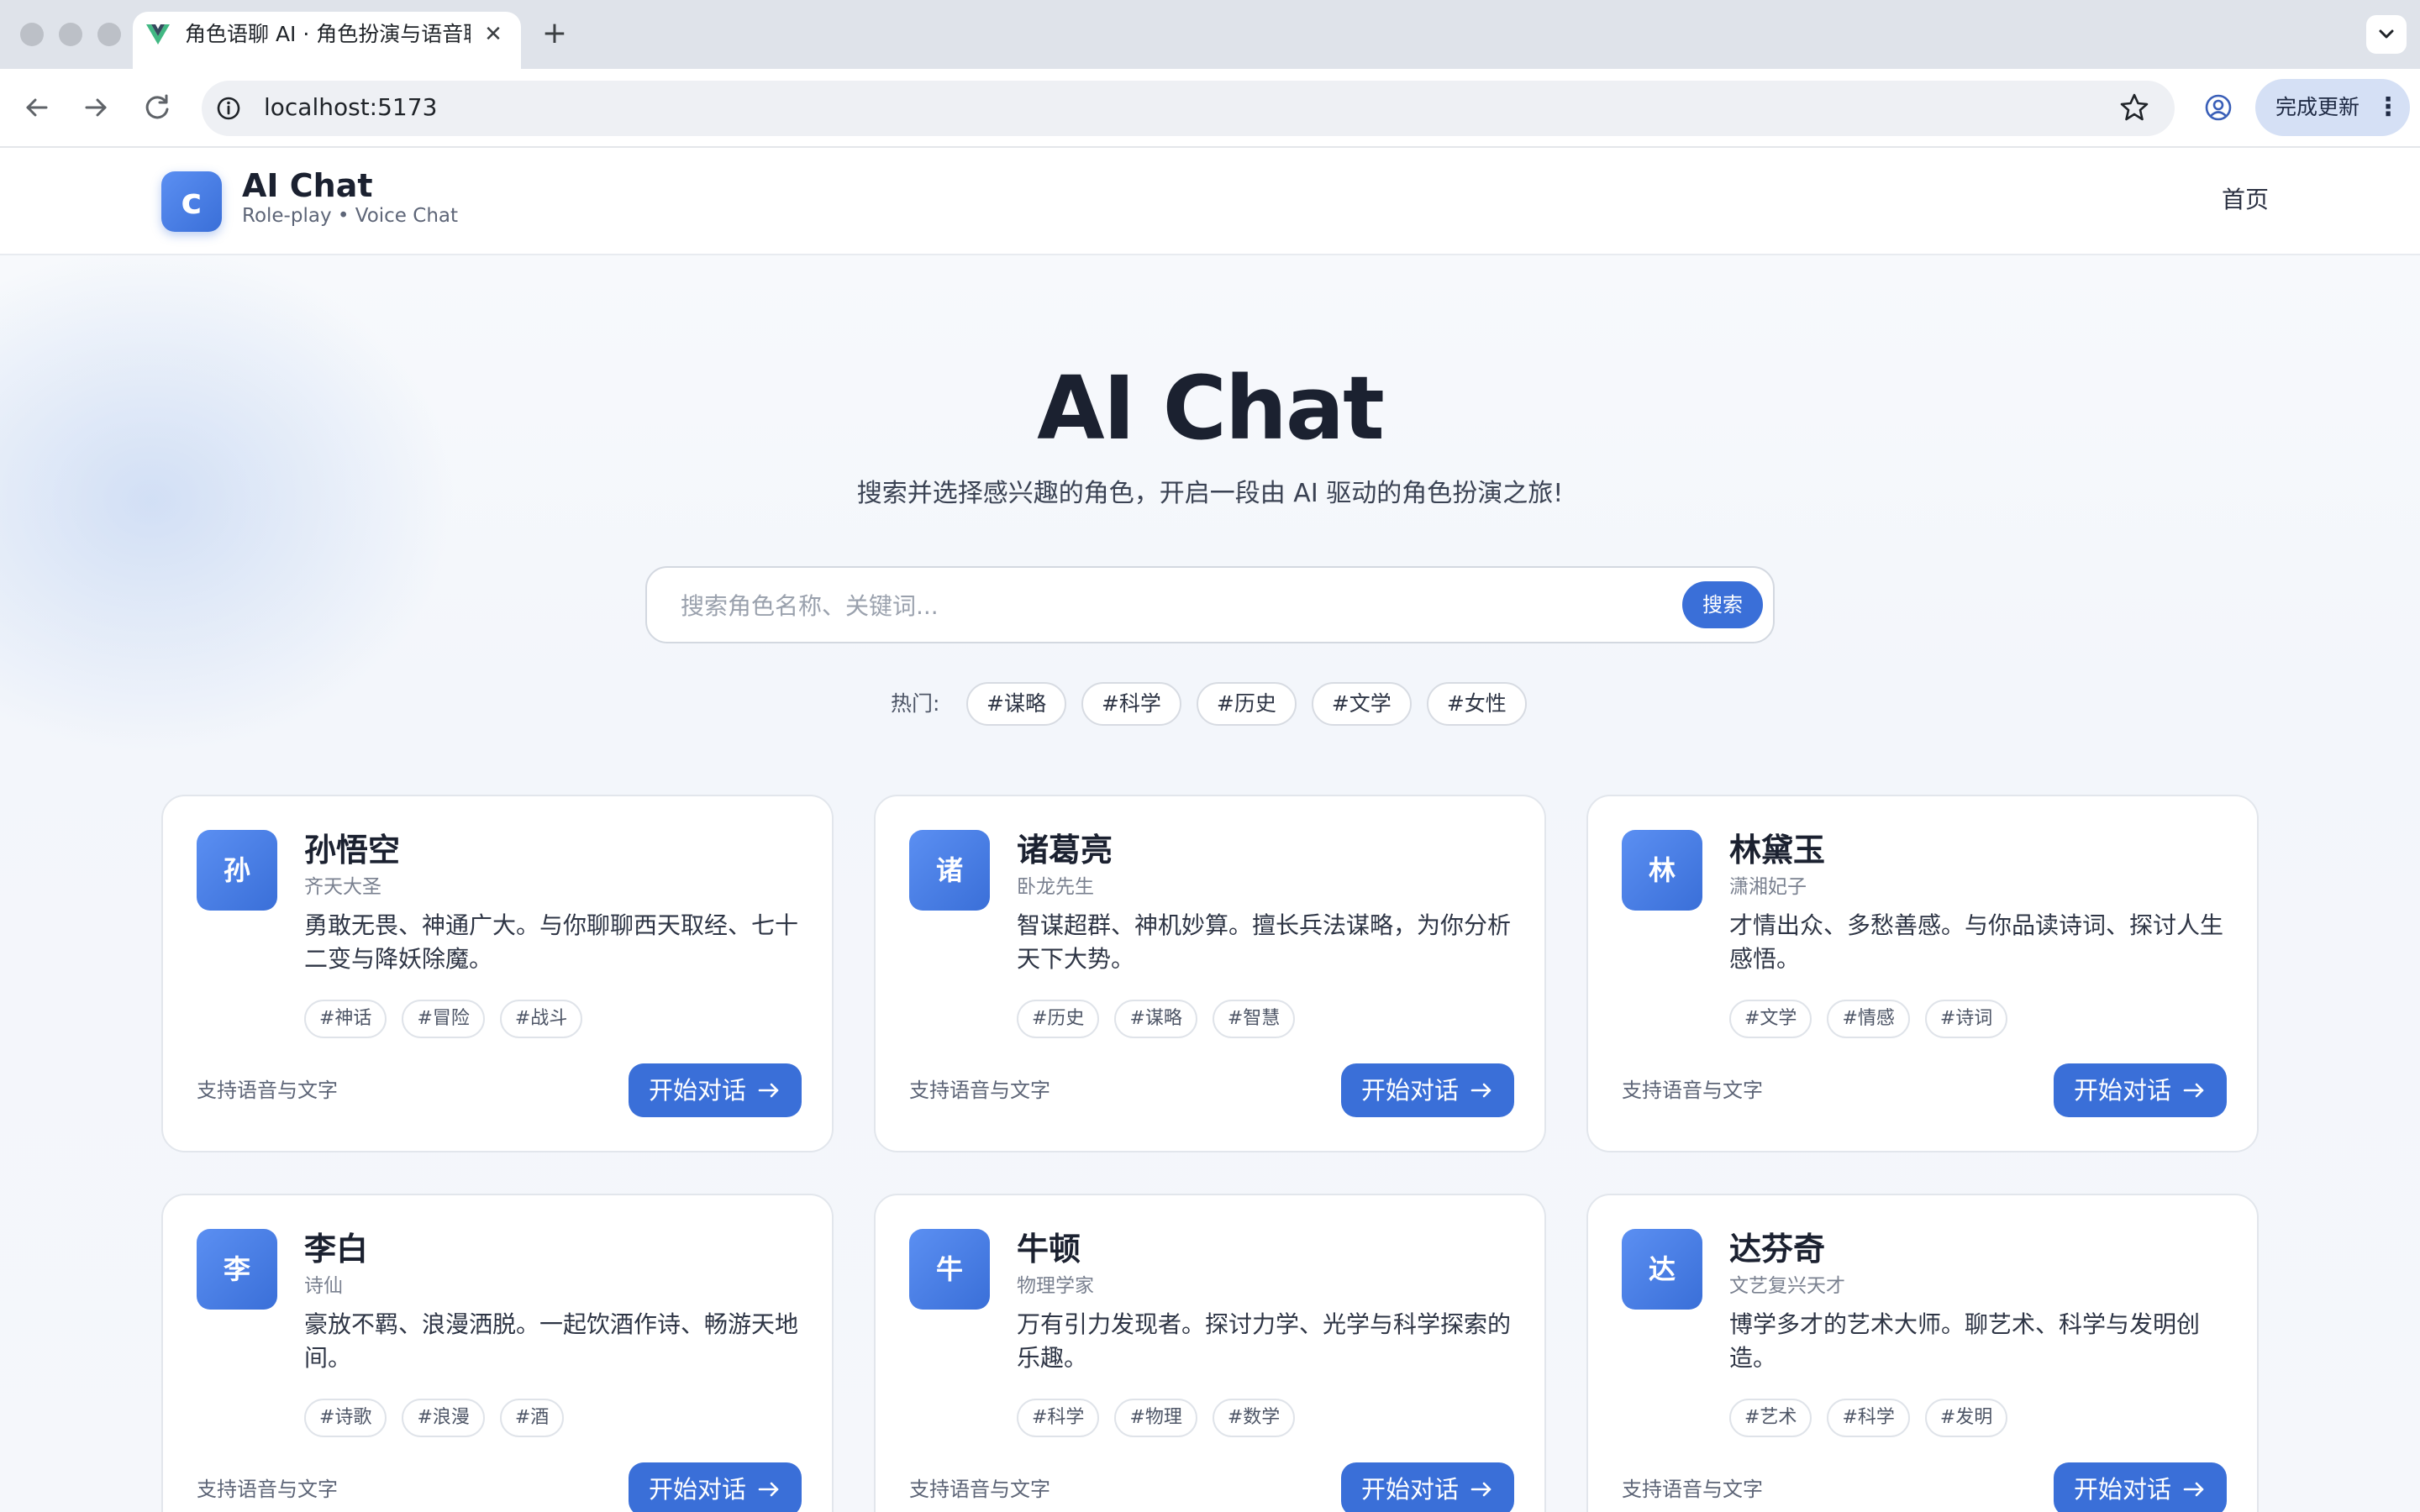  Describe the element at coordinates (1966, 1418) in the screenshot. I see `card-tag: #发明` at that location.